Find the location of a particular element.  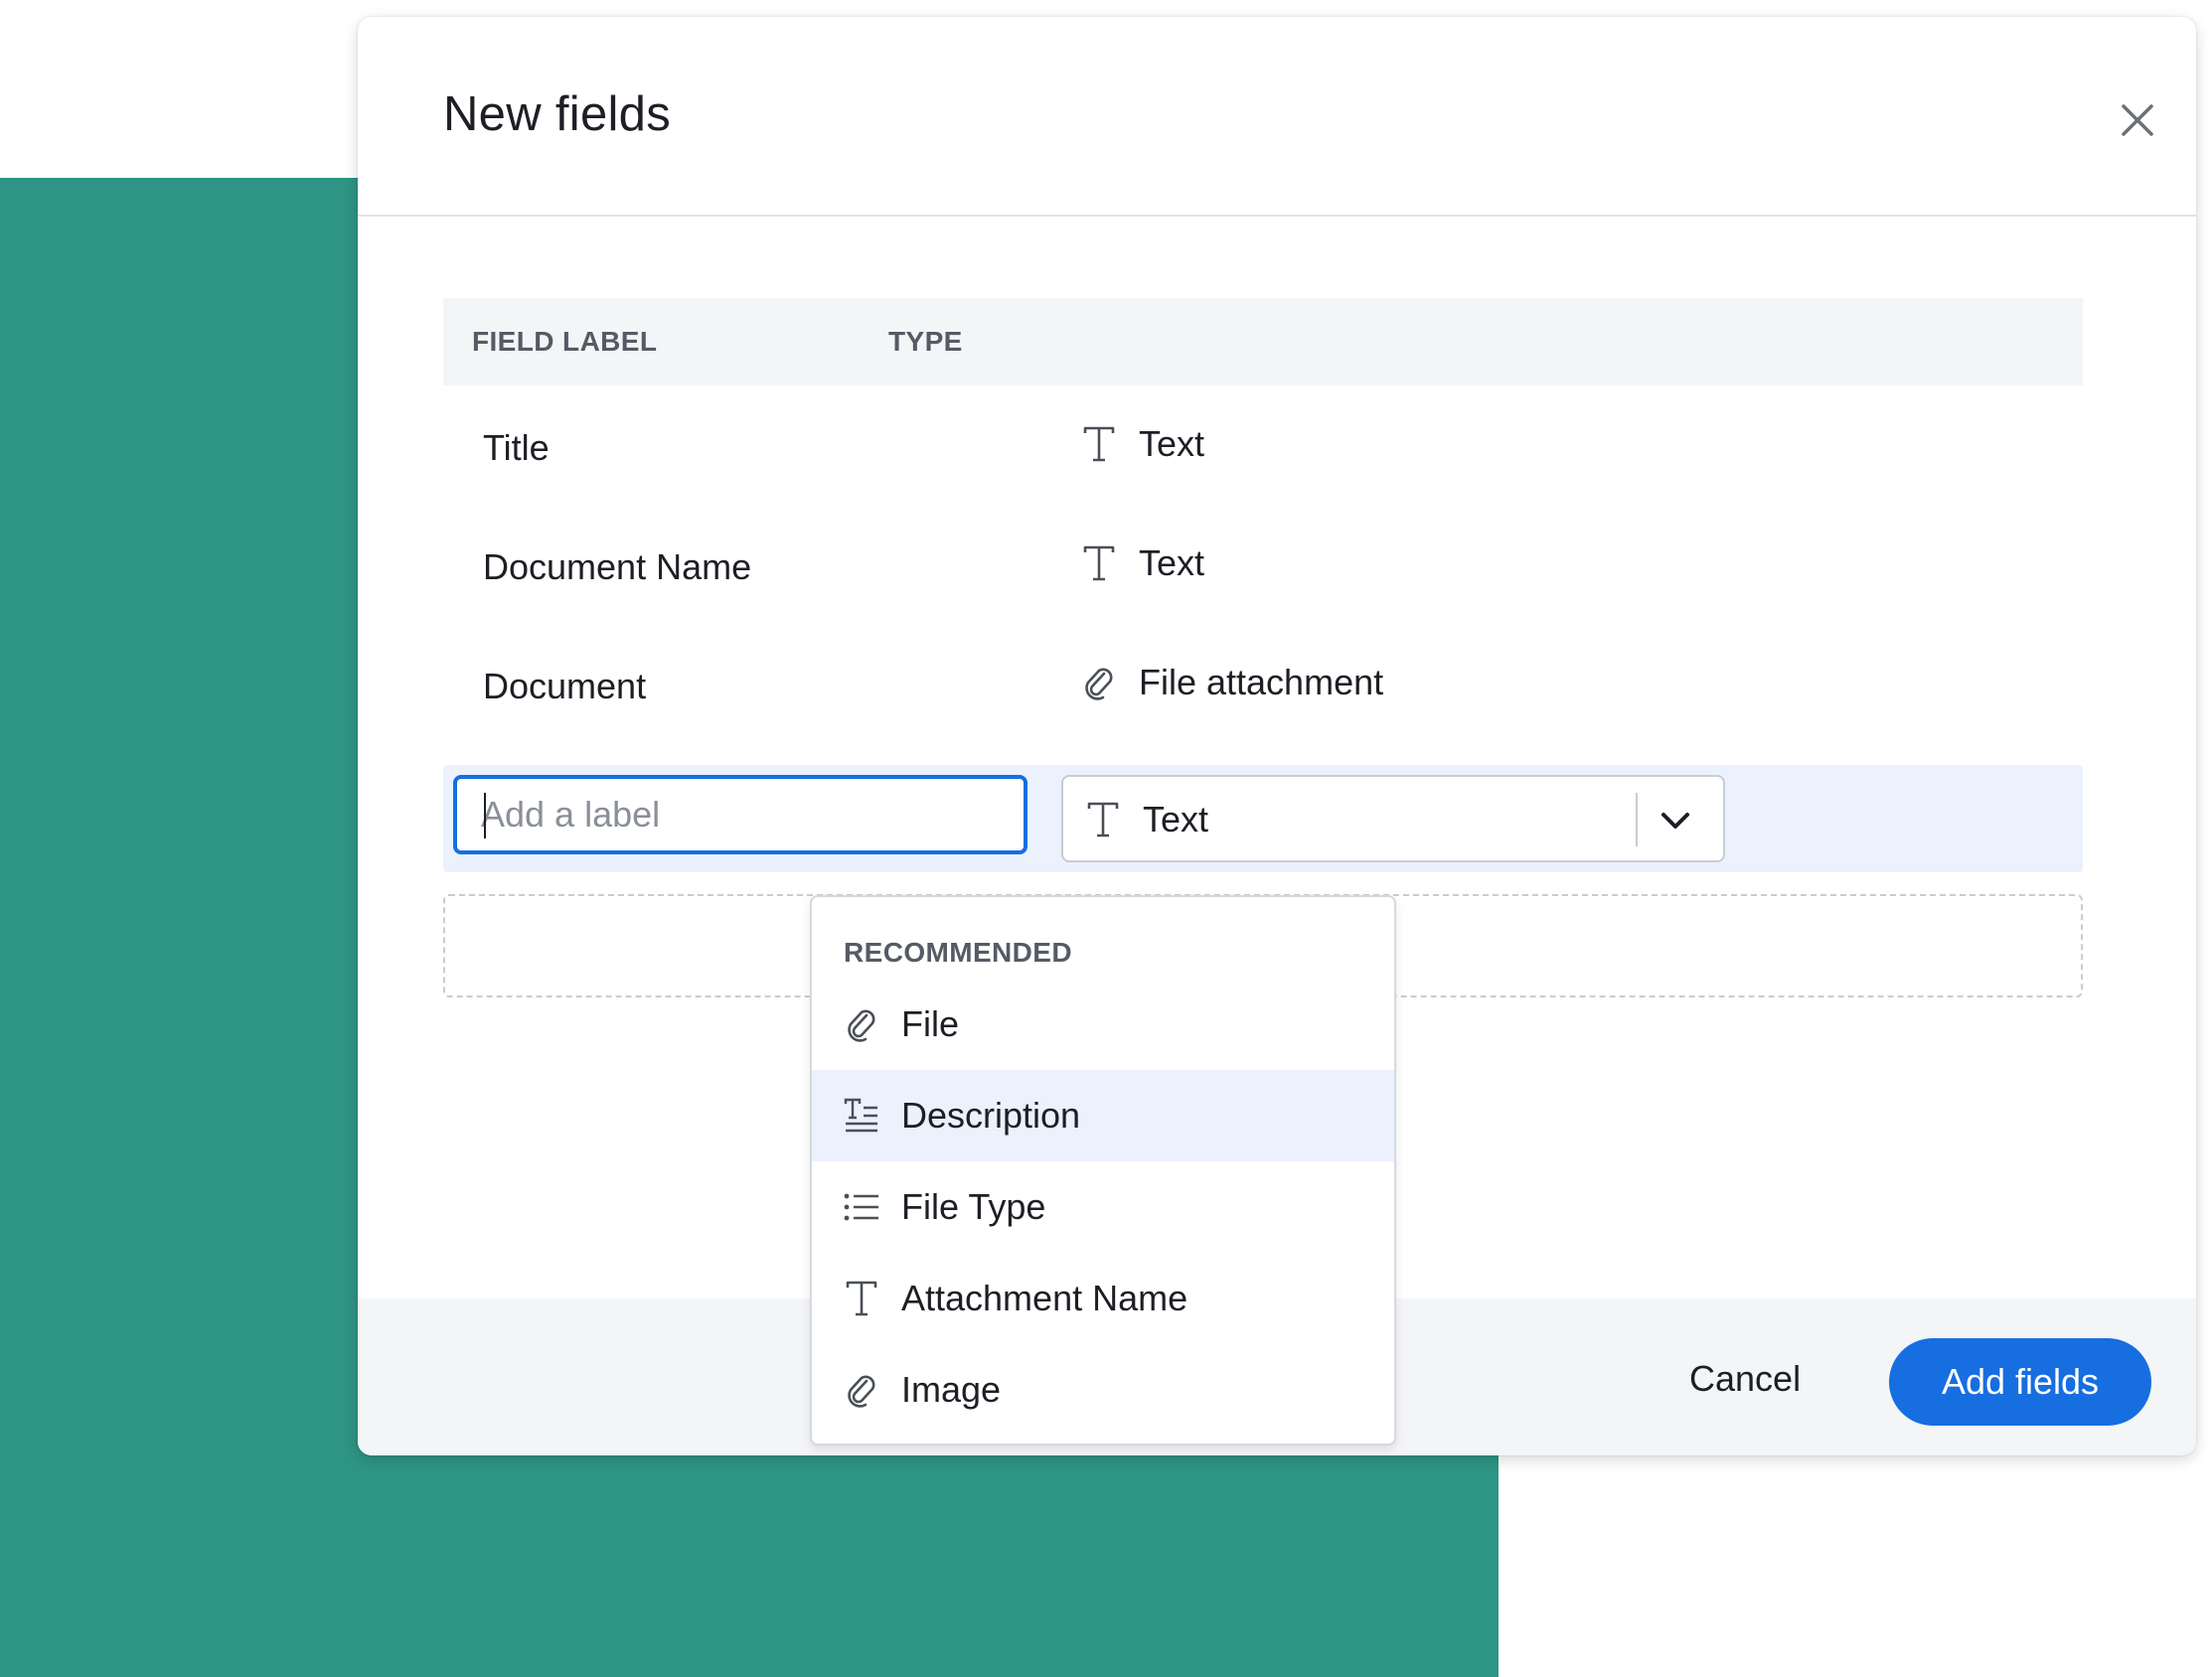

chevron-down-icon is located at coordinates (1675, 820).